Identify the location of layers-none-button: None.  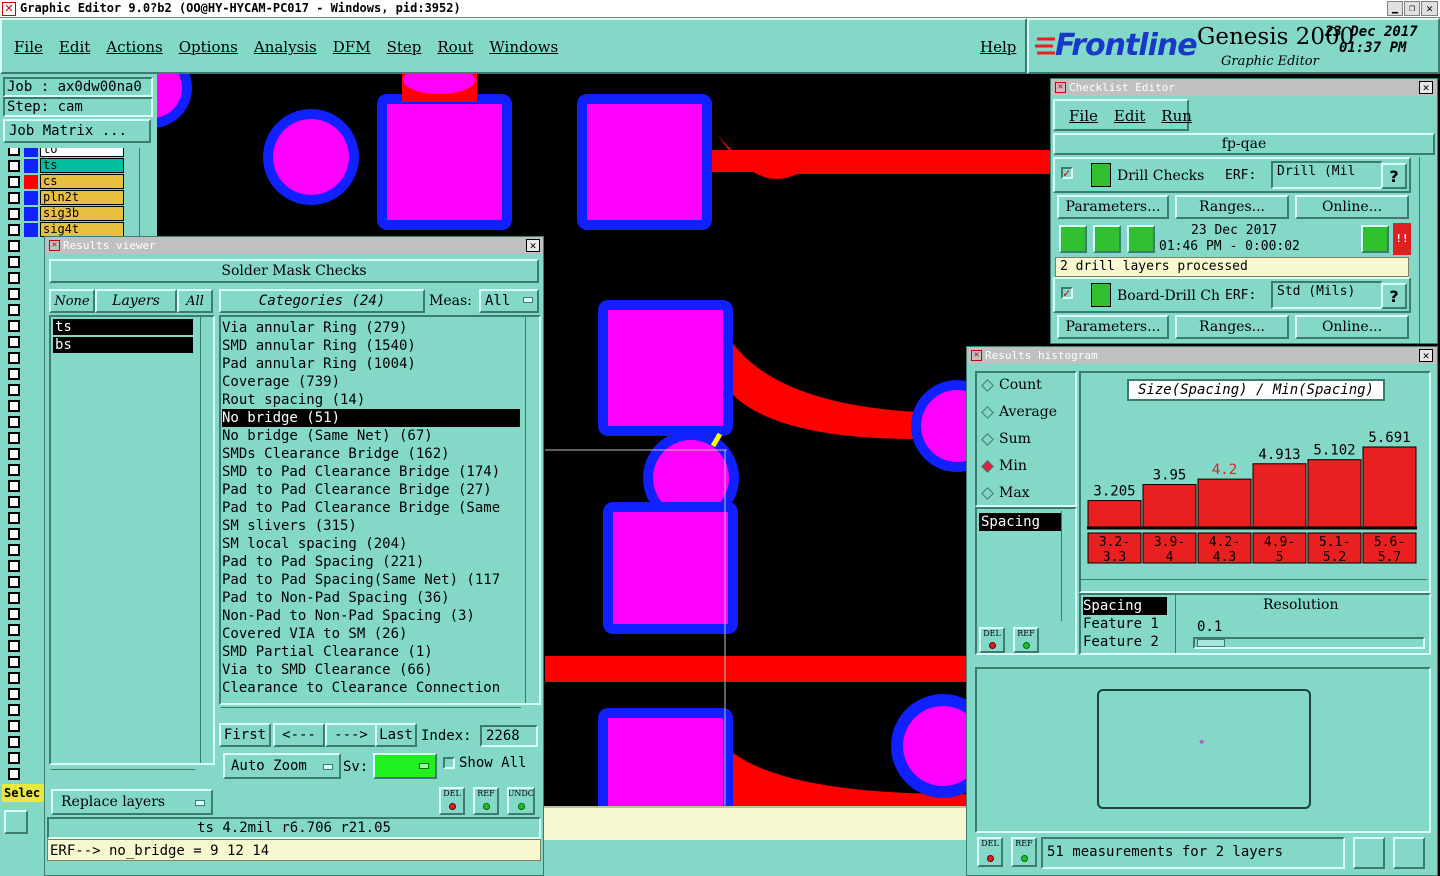
(72, 301).